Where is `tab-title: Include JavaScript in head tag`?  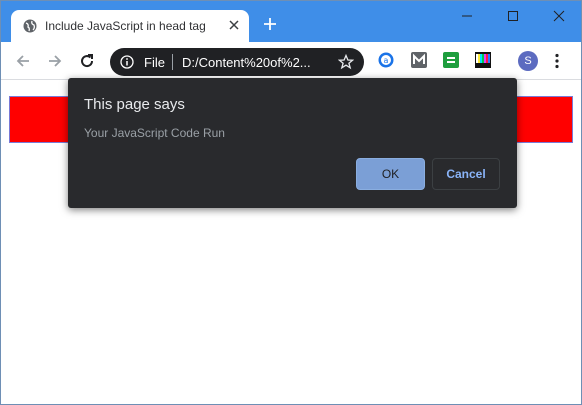
tab-title: Include JavaScript in head tag is located at coordinates (125, 26).